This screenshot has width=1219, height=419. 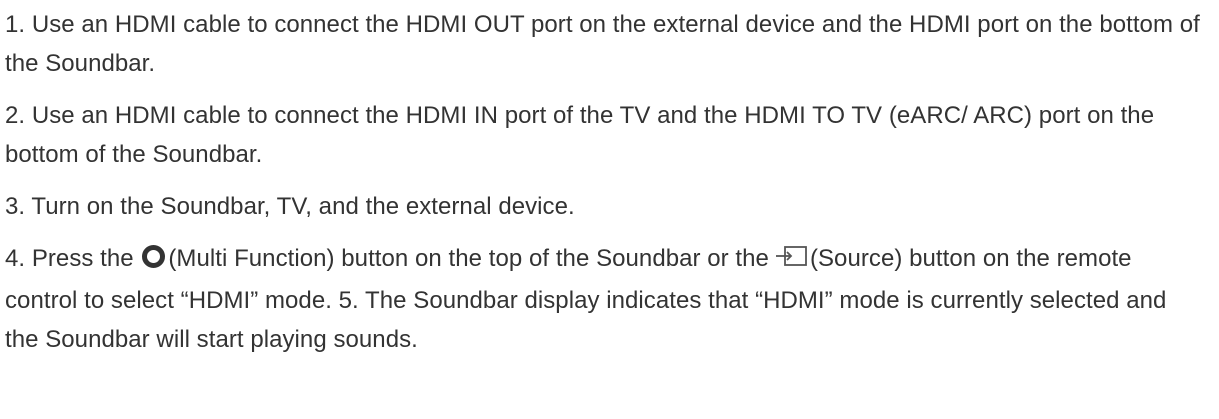 What do you see at coordinates (73, 258) in the screenshot?
I see `step-4-text-start: 4. Press the` at bounding box center [73, 258].